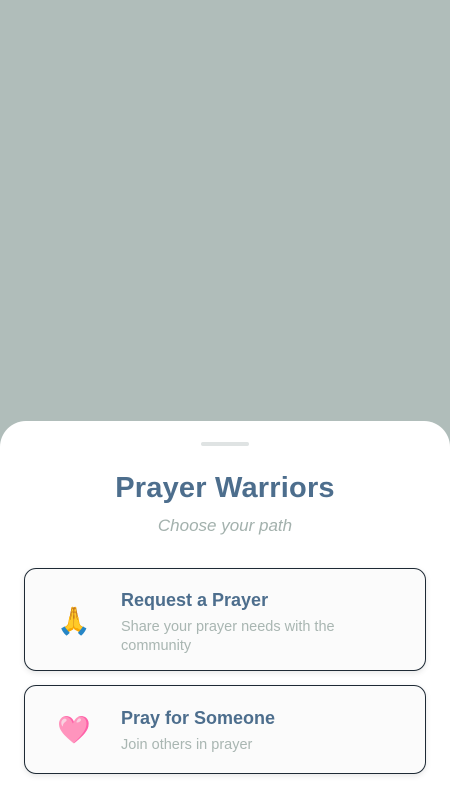 The width and height of the screenshot is (450, 800). Describe the element at coordinates (187, 745) in the screenshot. I see `option-description: Join others in prayer` at that location.